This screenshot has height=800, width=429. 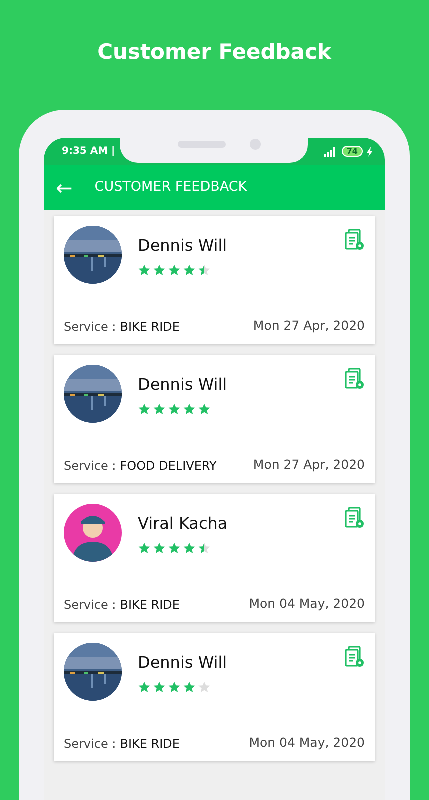 I want to click on status-time: 9:35 AM |, so click(x=89, y=152).